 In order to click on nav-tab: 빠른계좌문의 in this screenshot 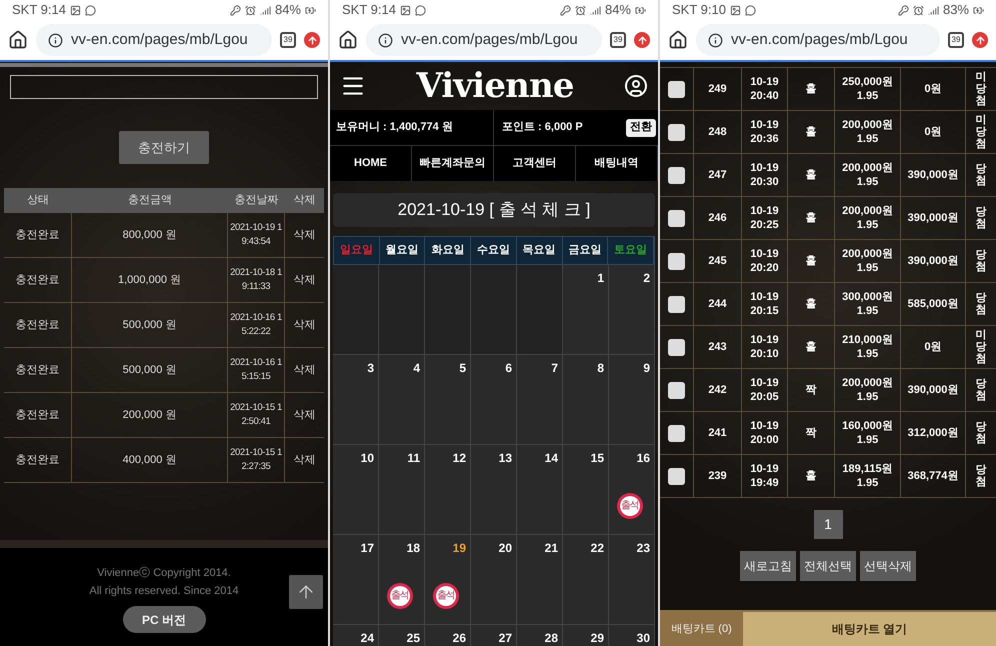, I will do `click(453, 163)`.